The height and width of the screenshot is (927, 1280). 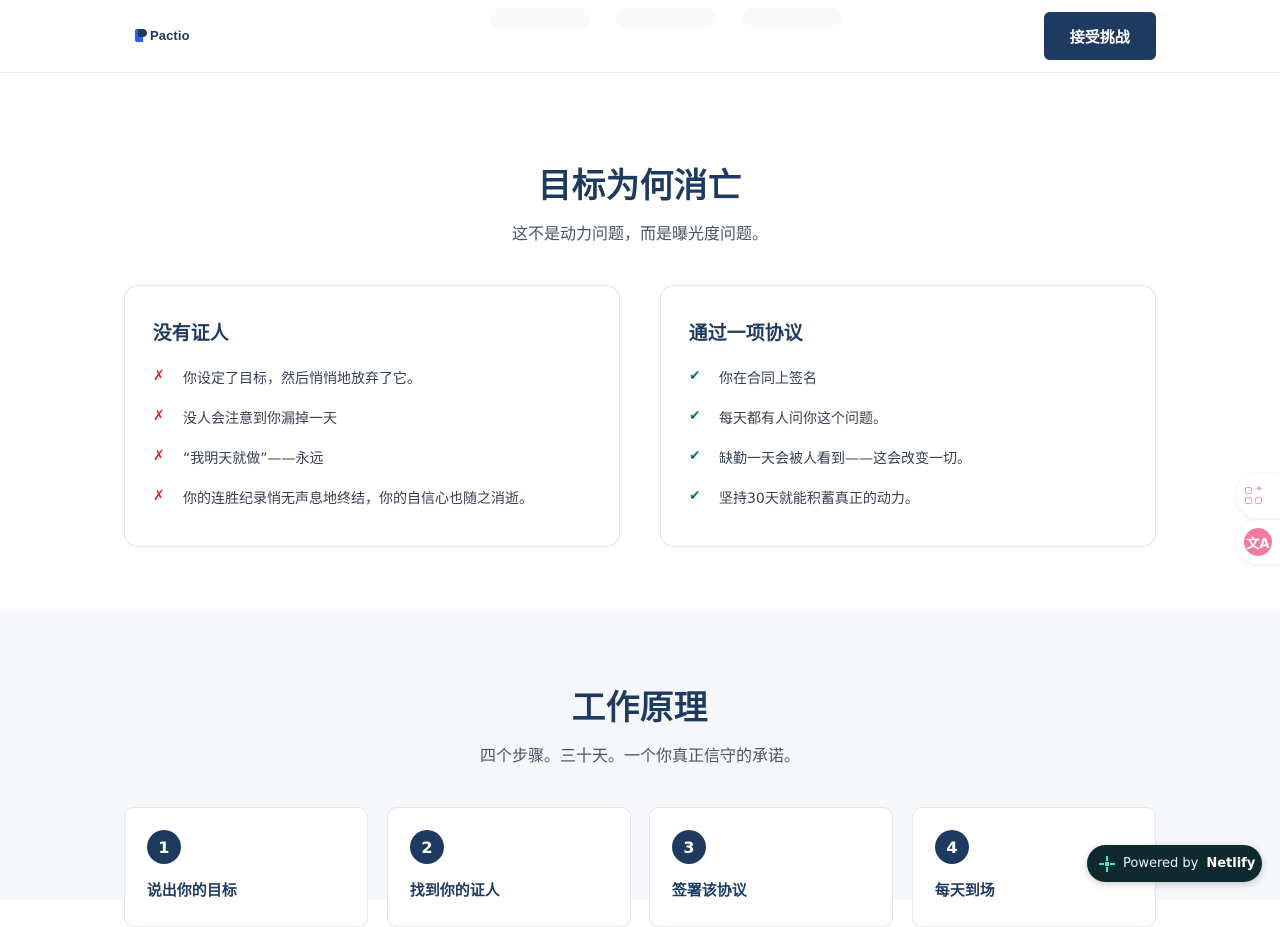 I want to click on step-title: 找到你的证人, so click(x=455, y=890).